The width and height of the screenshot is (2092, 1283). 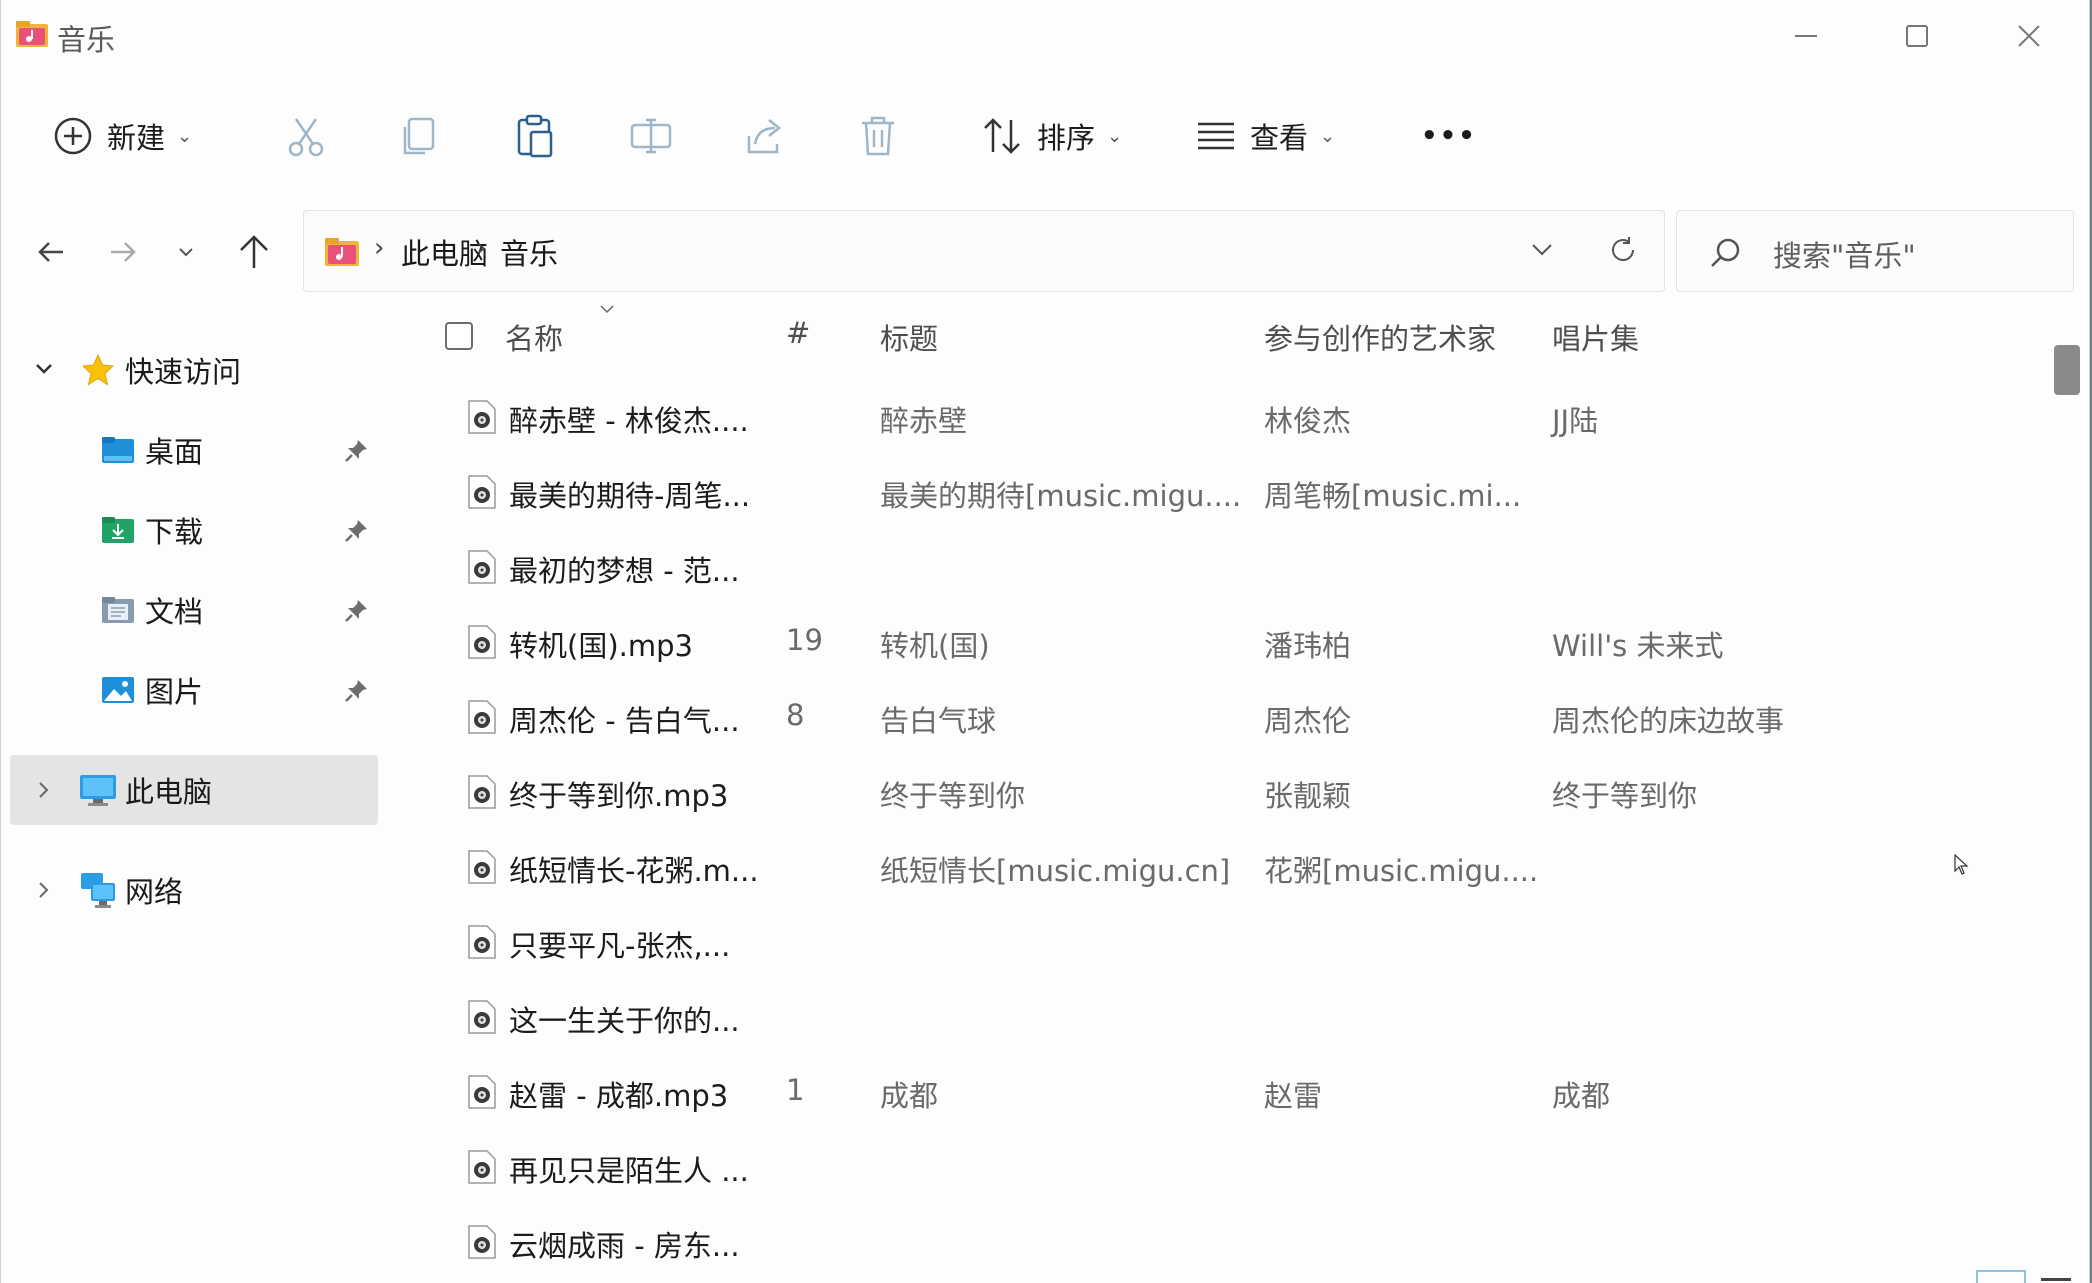 What do you see at coordinates (1623, 250) in the screenshot?
I see `refresh-icon` at bounding box center [1623, 250].